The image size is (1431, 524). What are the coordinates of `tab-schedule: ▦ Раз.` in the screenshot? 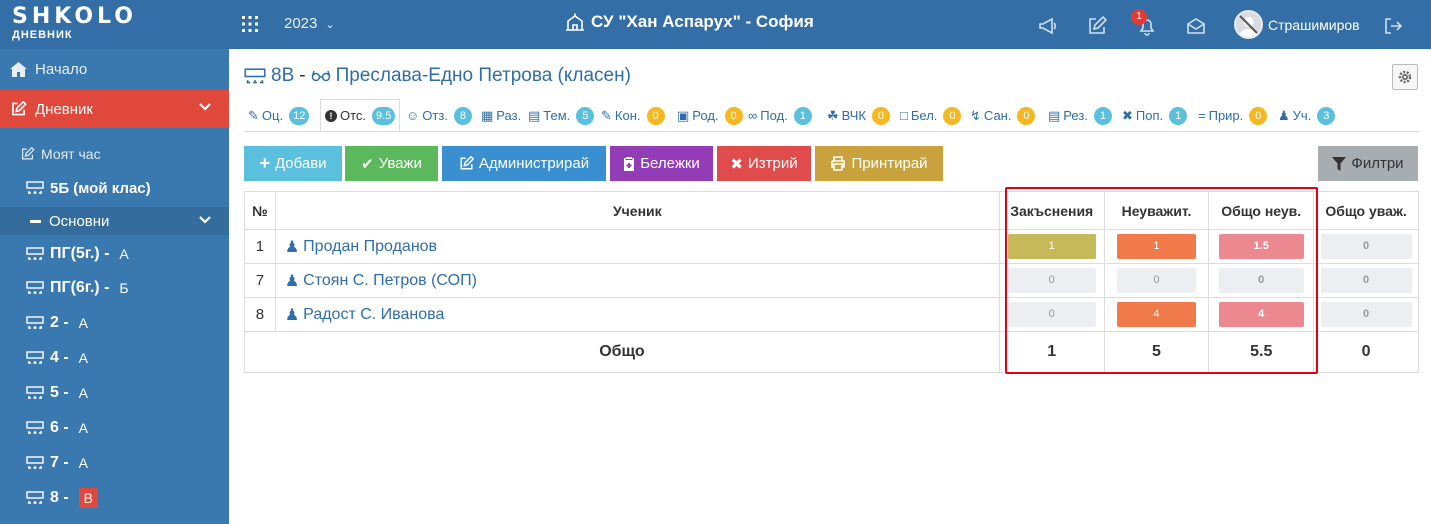 It's located at (501, 115).